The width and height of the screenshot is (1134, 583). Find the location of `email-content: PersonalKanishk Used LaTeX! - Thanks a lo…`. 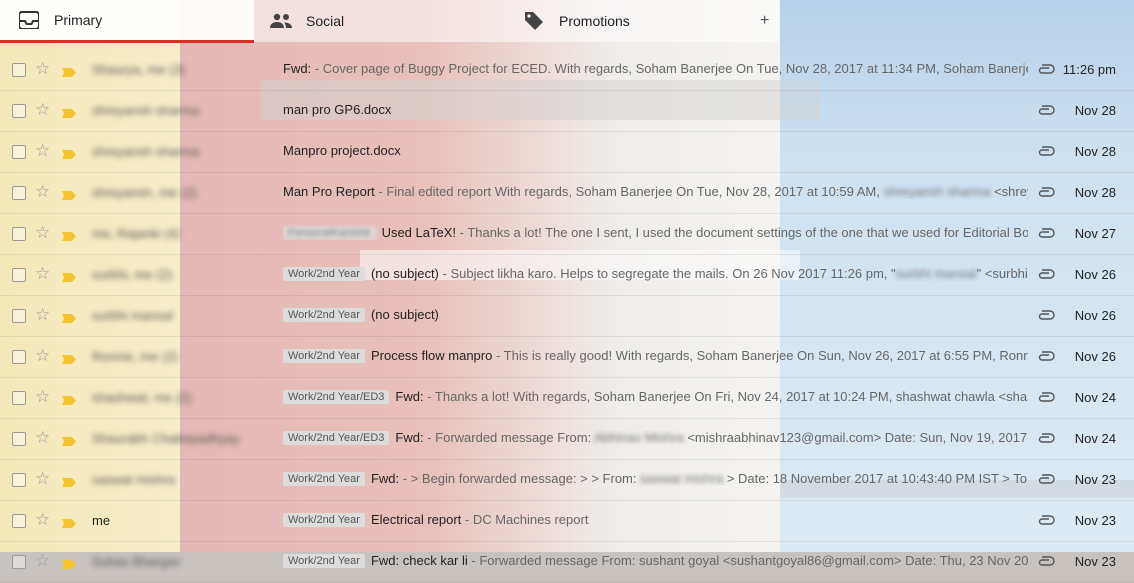

email-content: PersonalKanishk Used LaTeX! - Thanks a lo… is located at coordinates (655, 232).